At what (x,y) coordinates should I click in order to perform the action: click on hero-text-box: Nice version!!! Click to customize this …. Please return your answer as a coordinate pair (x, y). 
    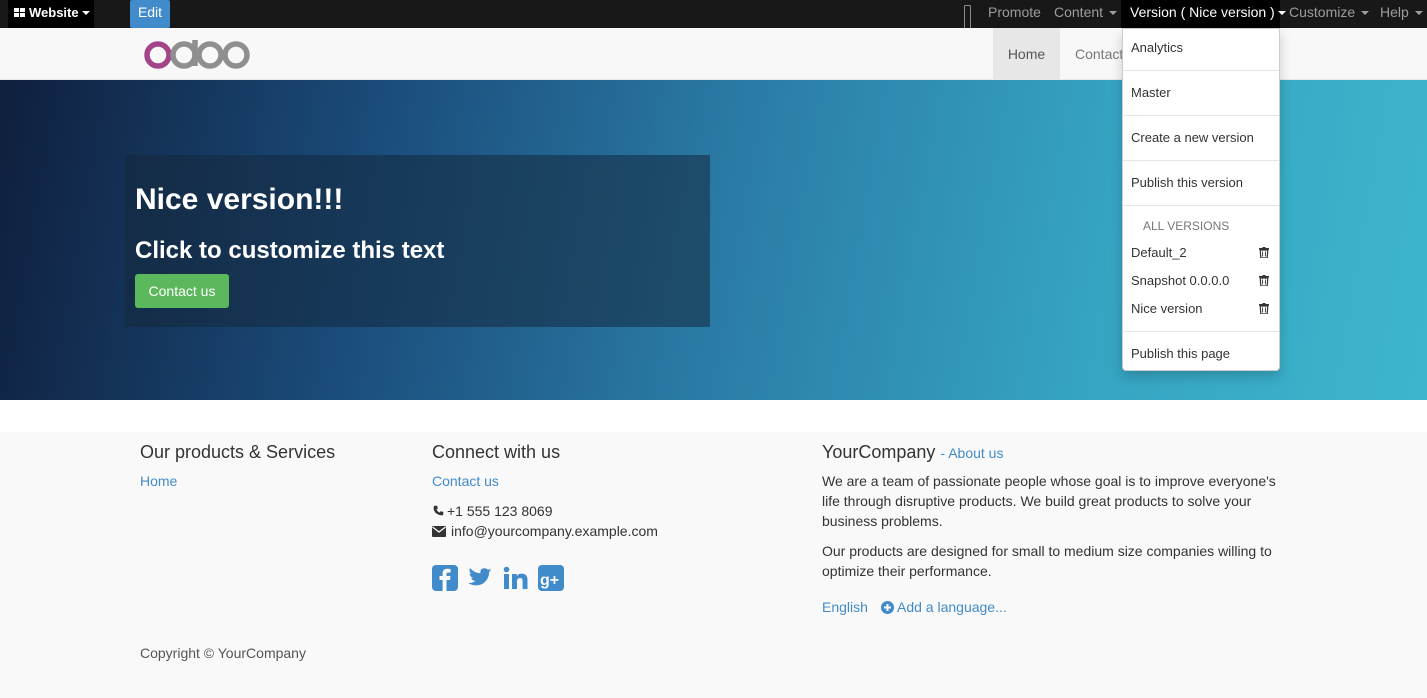
    Looking at the image, I should click on (417, 241).